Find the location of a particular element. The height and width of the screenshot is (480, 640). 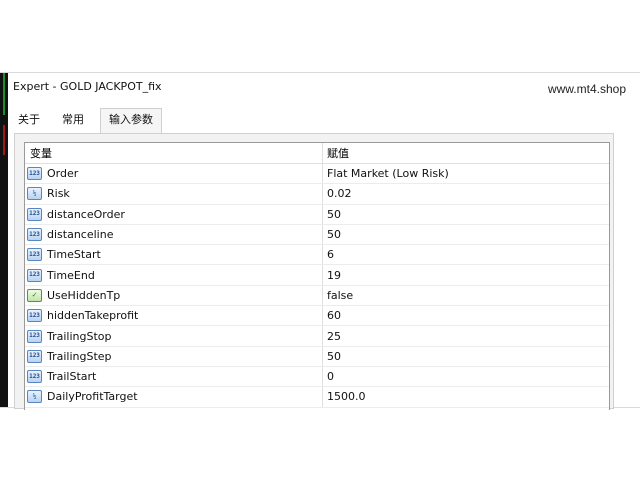

chart-candle-red is located at coordinates (4, 140).